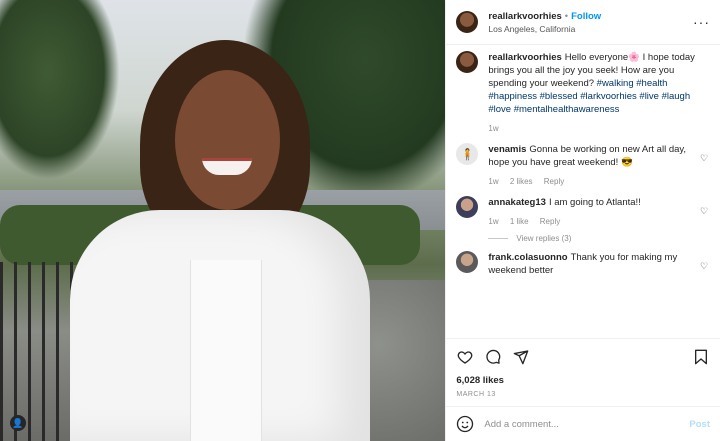 Image resolution: width=720 pixels, height=441 pixels. I want to click on caption-username: reallarkvoorhies, so click(524, 57).